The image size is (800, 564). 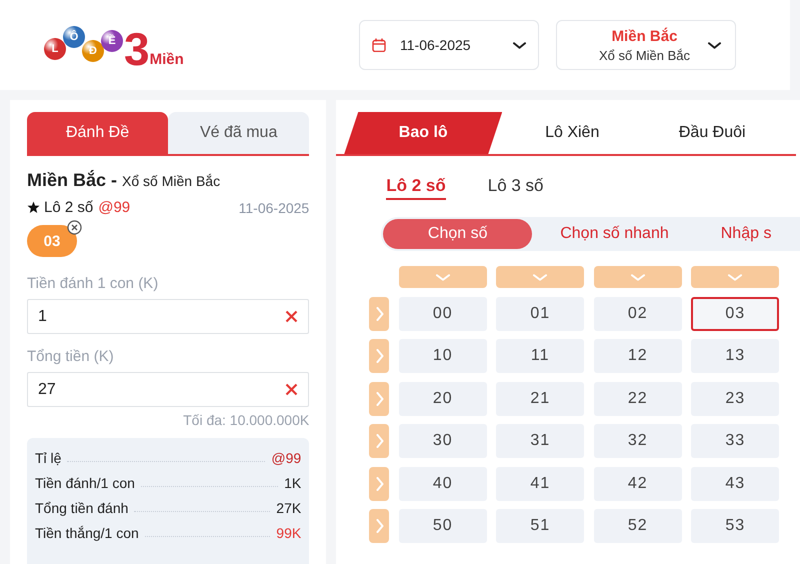 I want to click on number-cell: 40, so click(x=442, y=483).